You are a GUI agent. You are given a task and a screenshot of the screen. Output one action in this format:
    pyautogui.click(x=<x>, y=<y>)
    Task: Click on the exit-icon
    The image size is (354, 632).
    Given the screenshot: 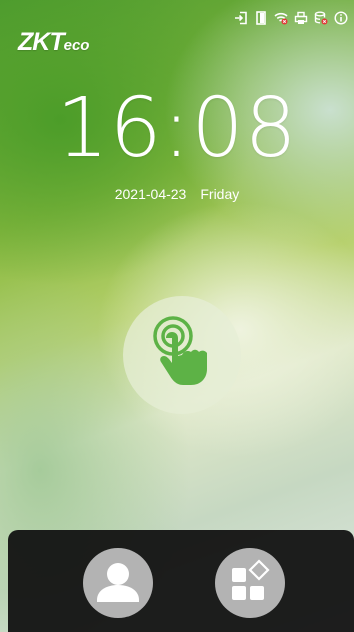 What is the action you would take?
    pyautogui.click(x=241, y=18)
    